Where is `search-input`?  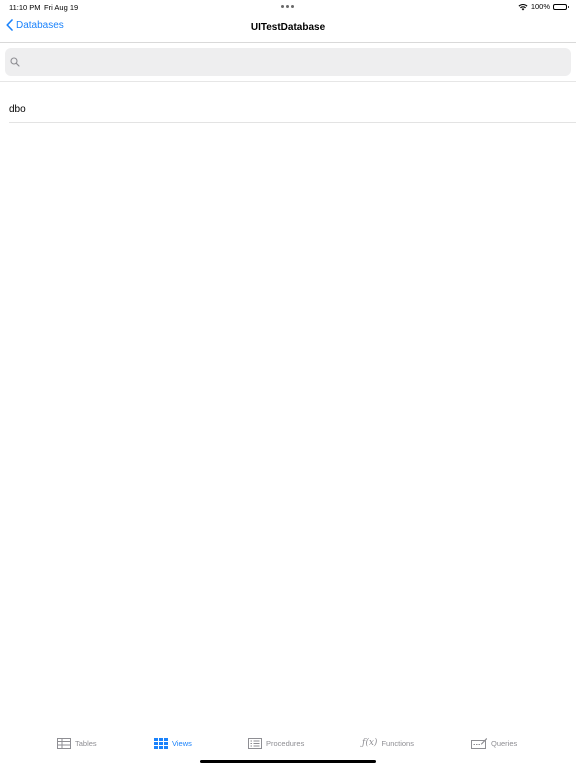
search-input is located at coordinates (297, 62).